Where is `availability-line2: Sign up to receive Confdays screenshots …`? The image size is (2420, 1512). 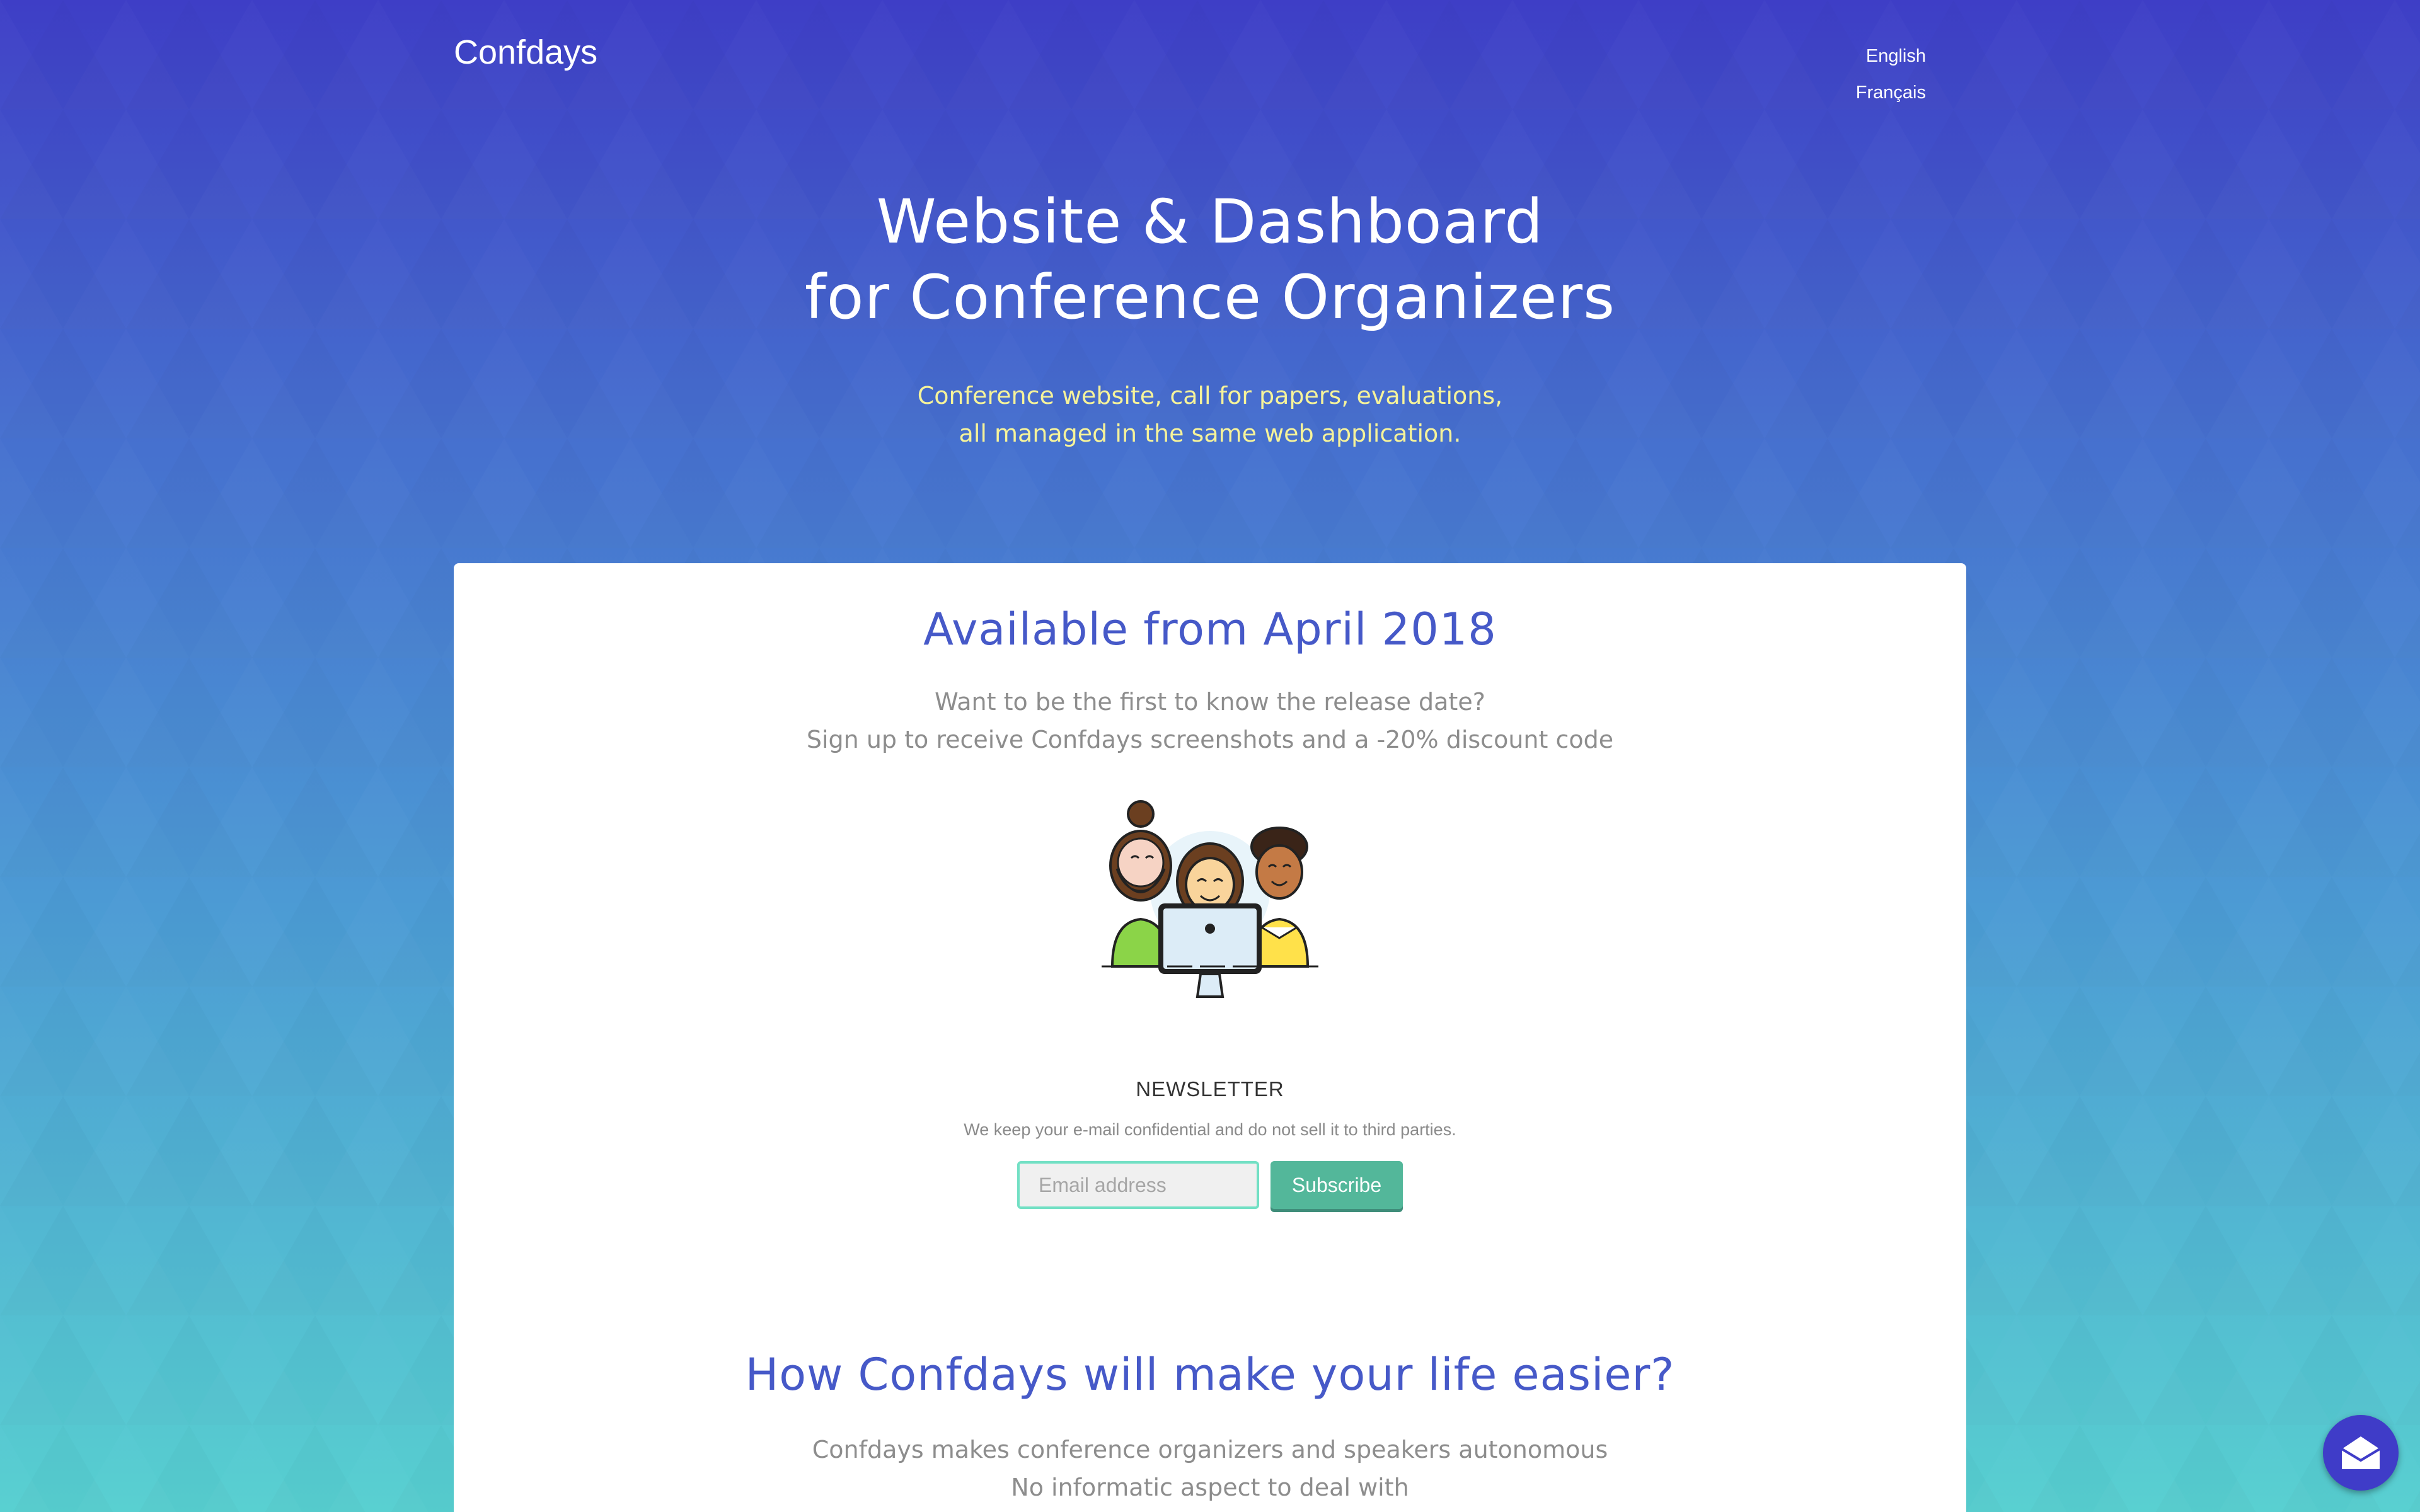
availability-line2: Sign up to receive Confdays screenshots … is located at coordinates (1210, 739).